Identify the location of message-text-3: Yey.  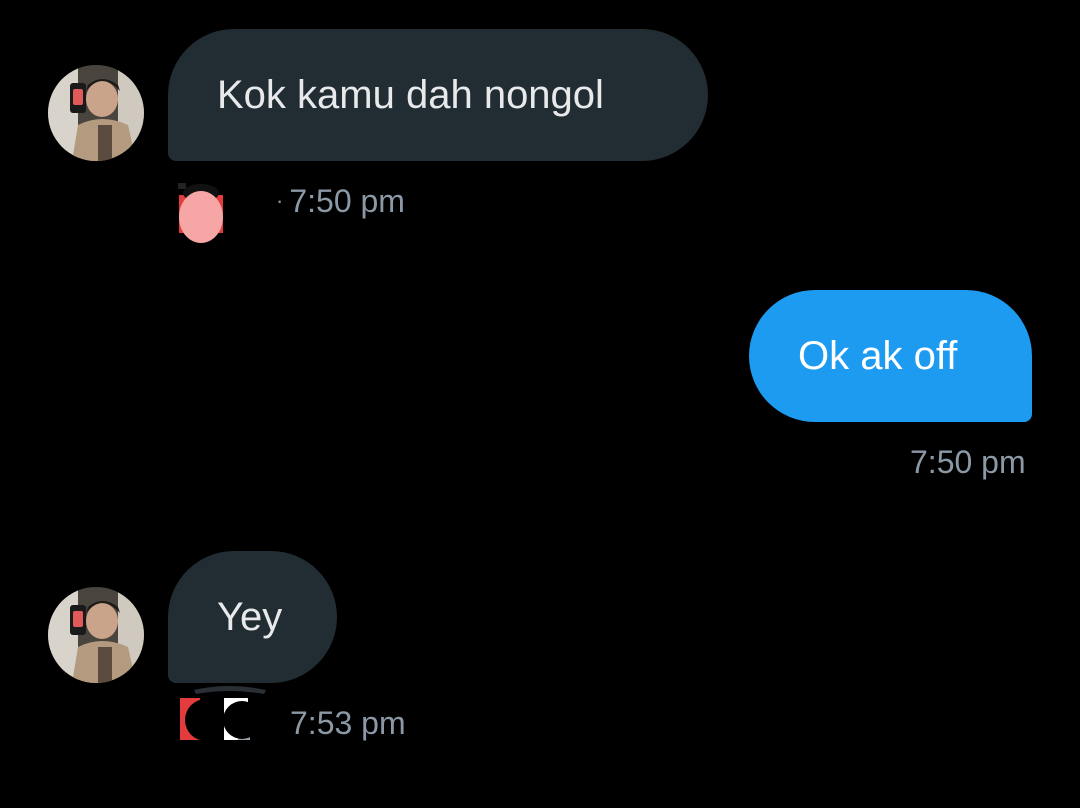
(250, 617).